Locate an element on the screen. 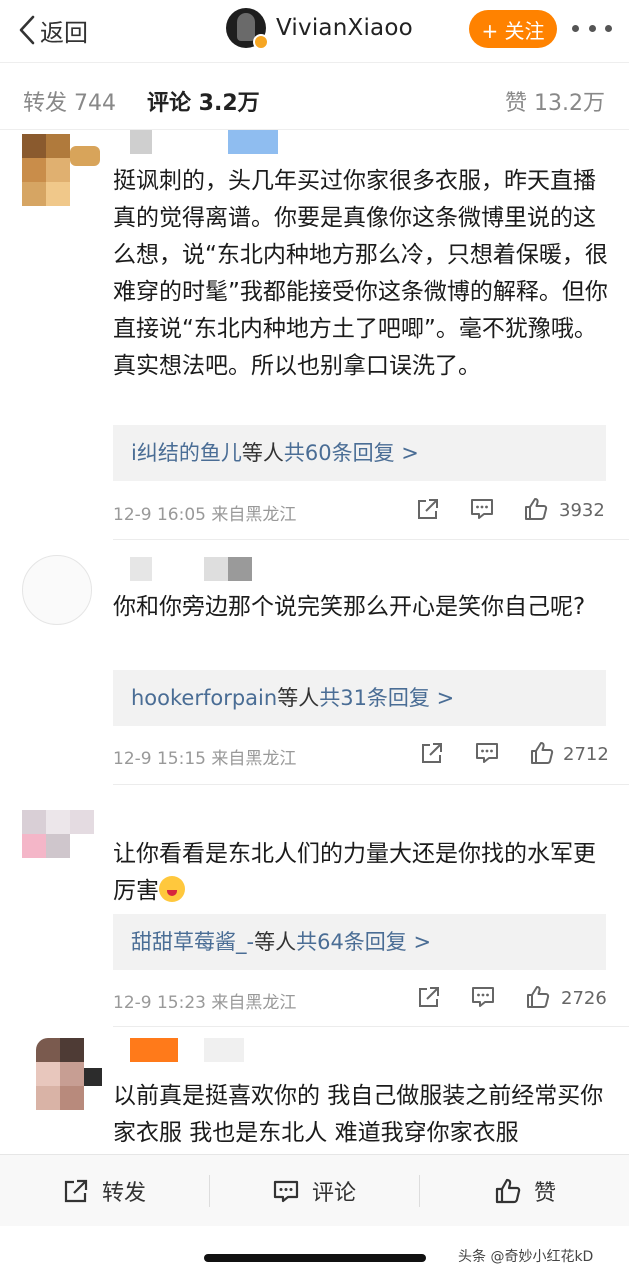 Image resolution: width=629 pixels, height=1280 pixels. like-count: 2712 is located at coordinates (586, 754).